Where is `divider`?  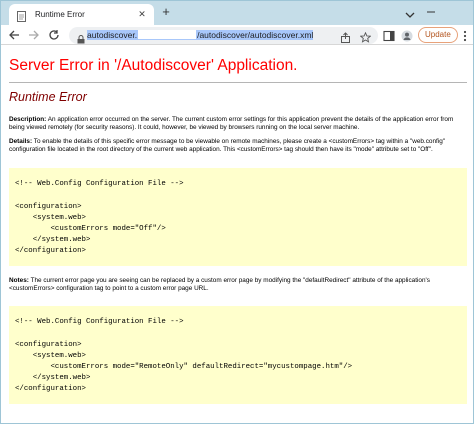 divider is located at coordinates (238, 82).